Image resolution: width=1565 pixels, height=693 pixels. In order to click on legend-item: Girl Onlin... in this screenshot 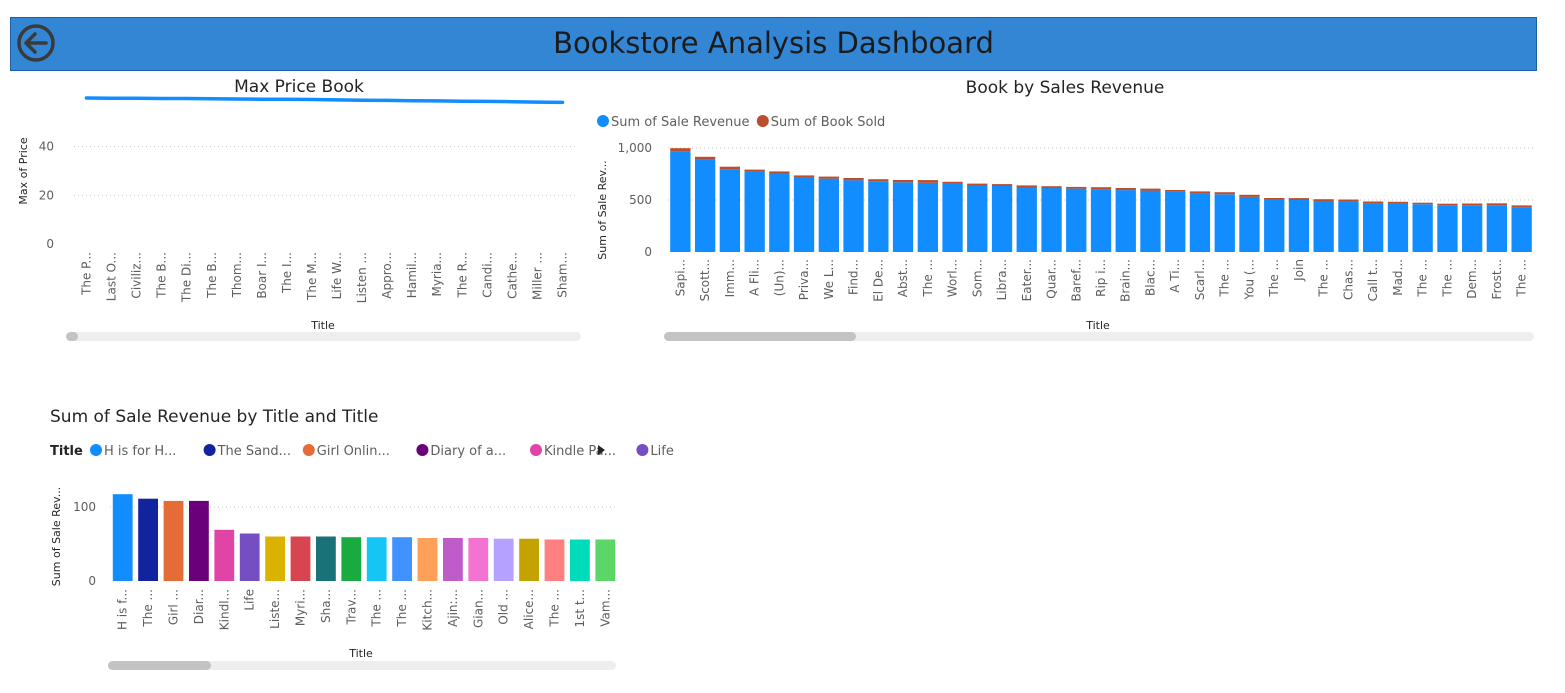, I will do `click(346, 451)`.